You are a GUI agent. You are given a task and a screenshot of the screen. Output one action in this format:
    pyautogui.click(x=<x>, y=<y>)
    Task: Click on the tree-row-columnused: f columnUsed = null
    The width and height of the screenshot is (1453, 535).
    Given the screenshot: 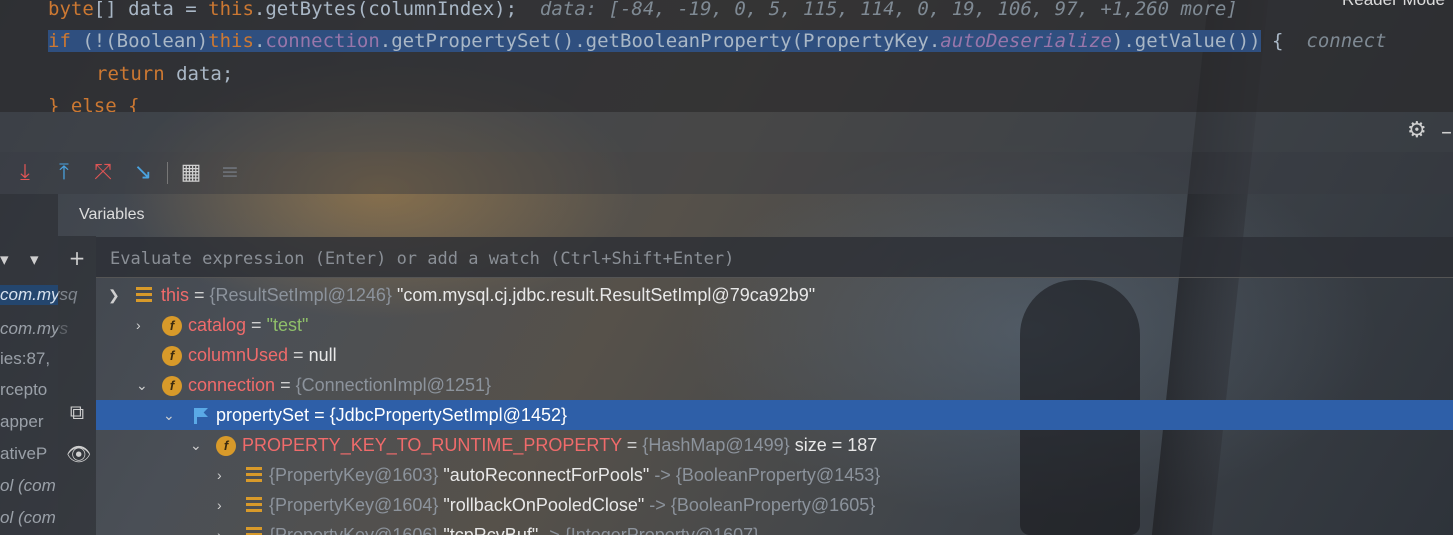 What is the action you would take?
    pyautogui.click(x=774, y=355)
    